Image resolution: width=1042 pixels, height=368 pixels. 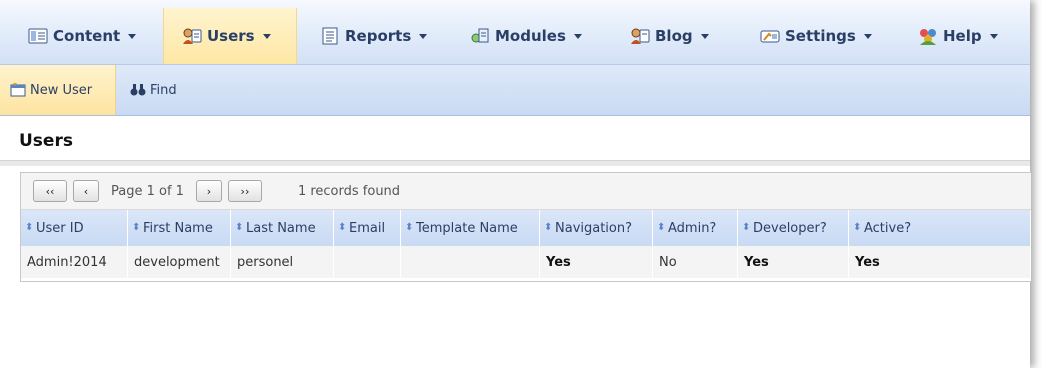 I want to click on cell-template-name, so click(x=470, y=262).